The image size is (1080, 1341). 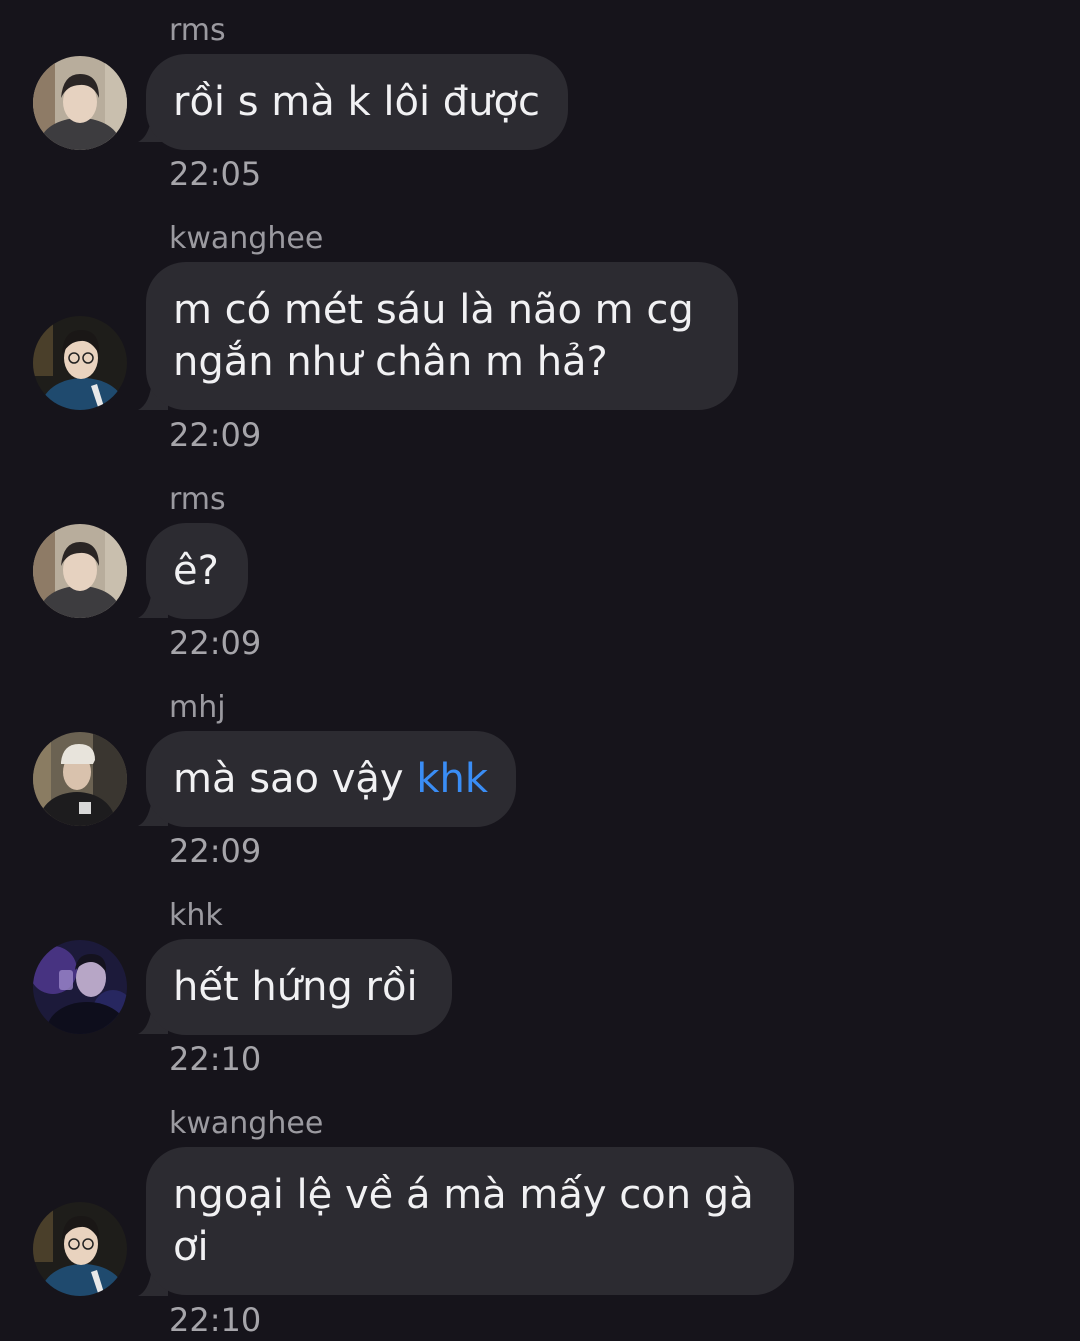 What do you see at coordinates (390, 362) in the screenshot?
I see `message-text-line: ngắn như chân m hả?` at bounding box center [390, 362].